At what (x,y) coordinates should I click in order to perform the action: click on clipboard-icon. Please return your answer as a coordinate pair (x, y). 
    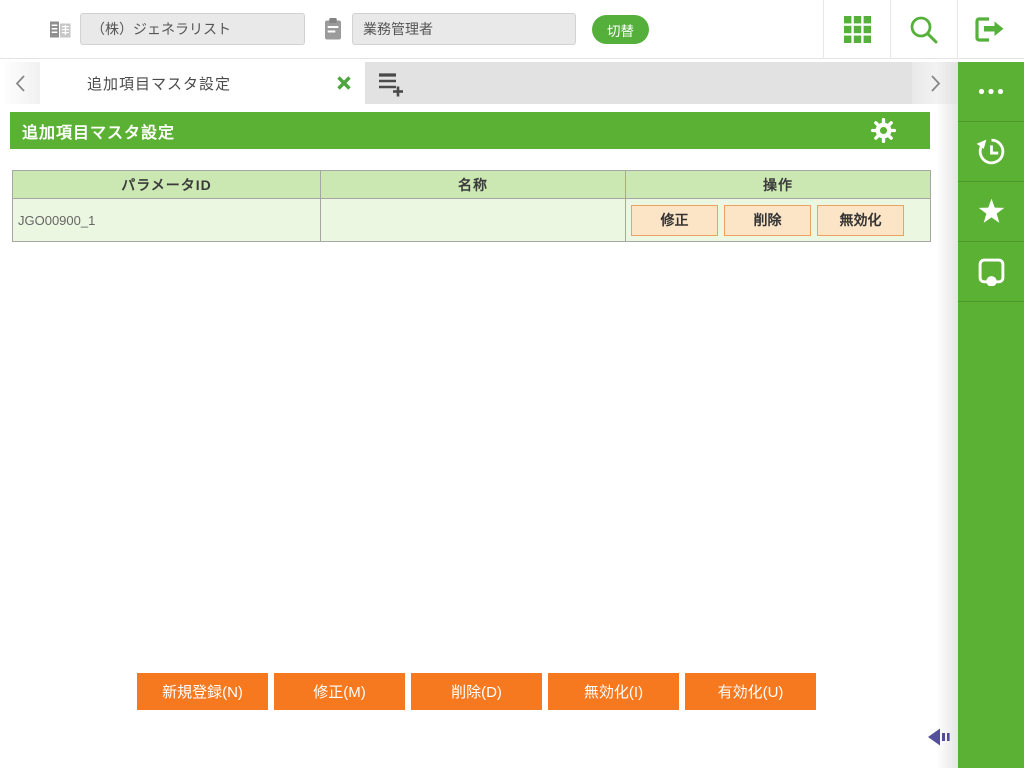
    Looking at the image, I should click on (333, 29).